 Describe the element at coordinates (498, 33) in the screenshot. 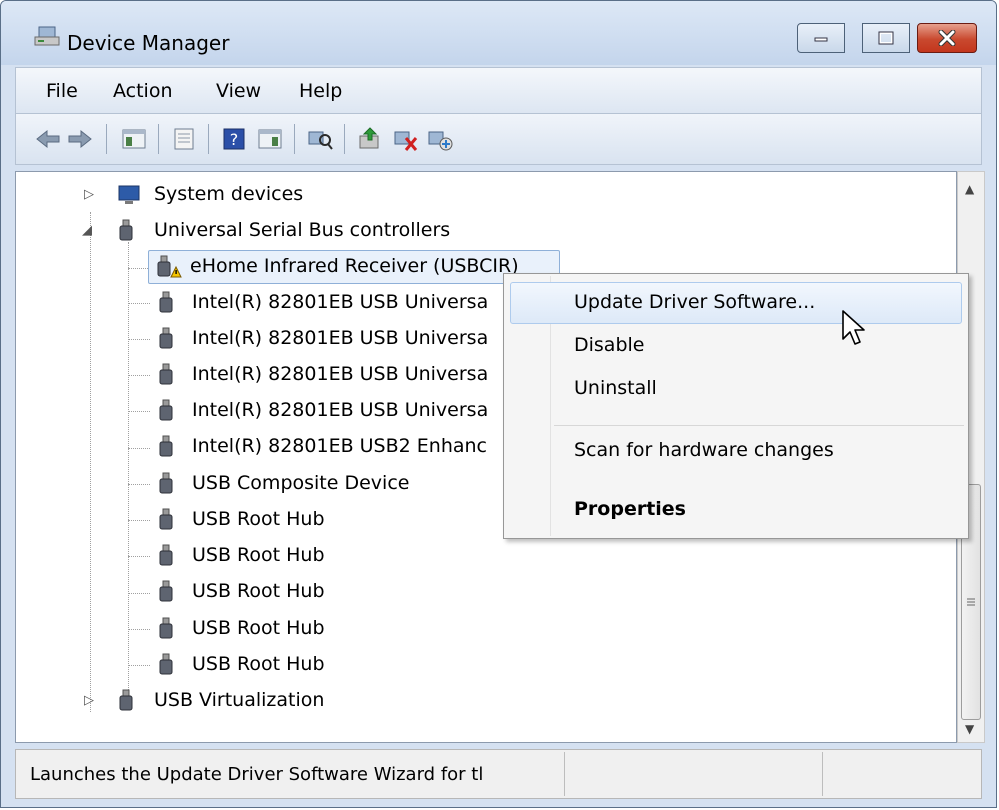

I see `title-bar: Device Manager` at that location.